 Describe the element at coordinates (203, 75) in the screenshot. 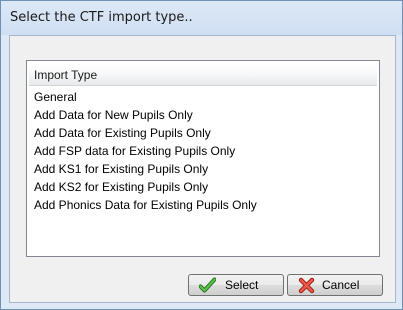

I see `column-header-import-type: Import Type` at that location.